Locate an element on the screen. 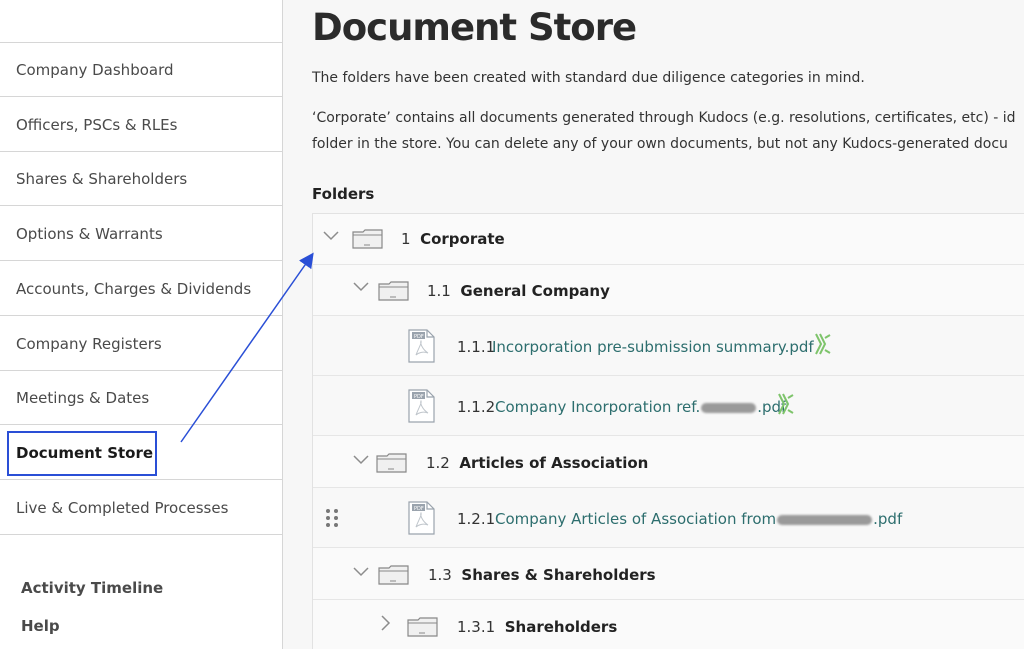  file-number: 1.1.1 is located at coordinates (476, 347).